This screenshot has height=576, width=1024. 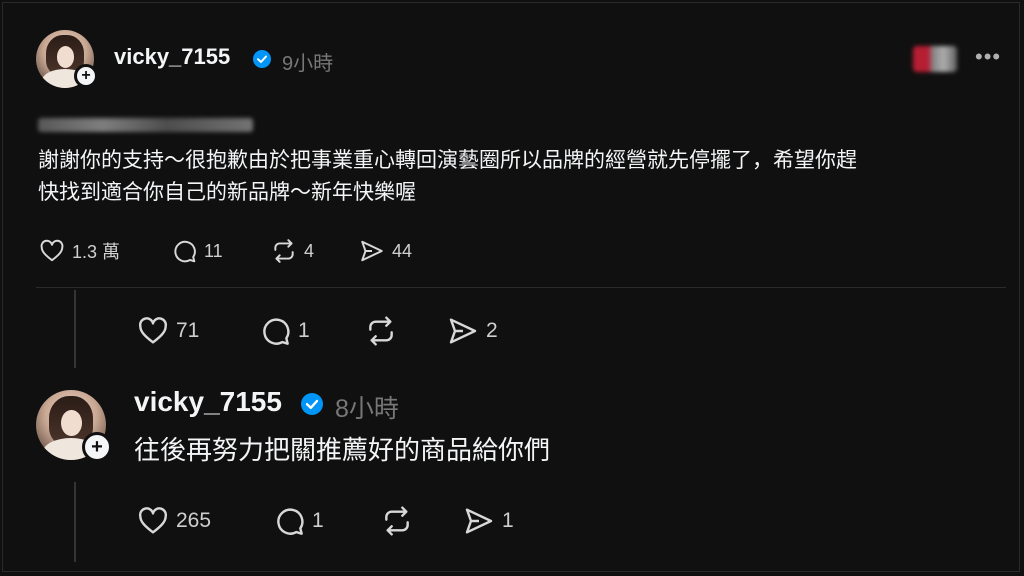 I want to click on share-count: 2, so click(x=492, y=330).